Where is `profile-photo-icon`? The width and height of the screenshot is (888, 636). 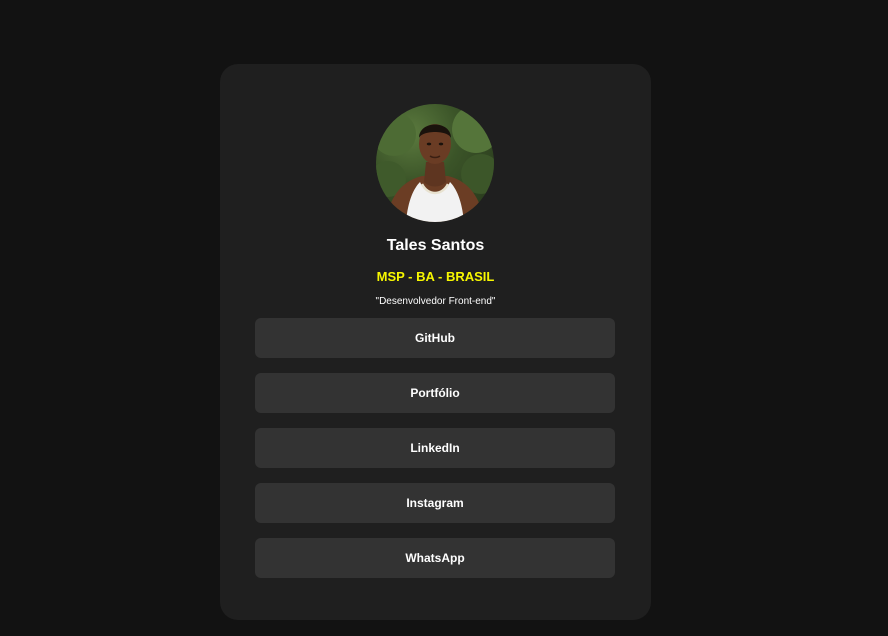
profile-photo-icon is located at coordinates (435, 163).